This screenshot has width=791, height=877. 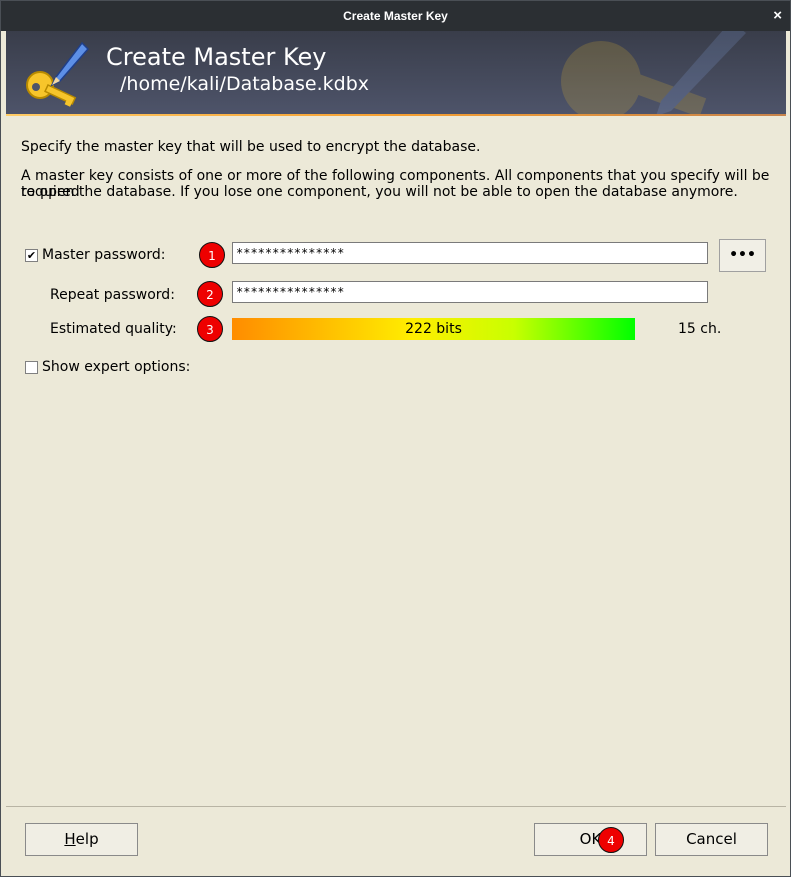 I want to click on quality-bits: 222 bits, so click(x=433, y=329).